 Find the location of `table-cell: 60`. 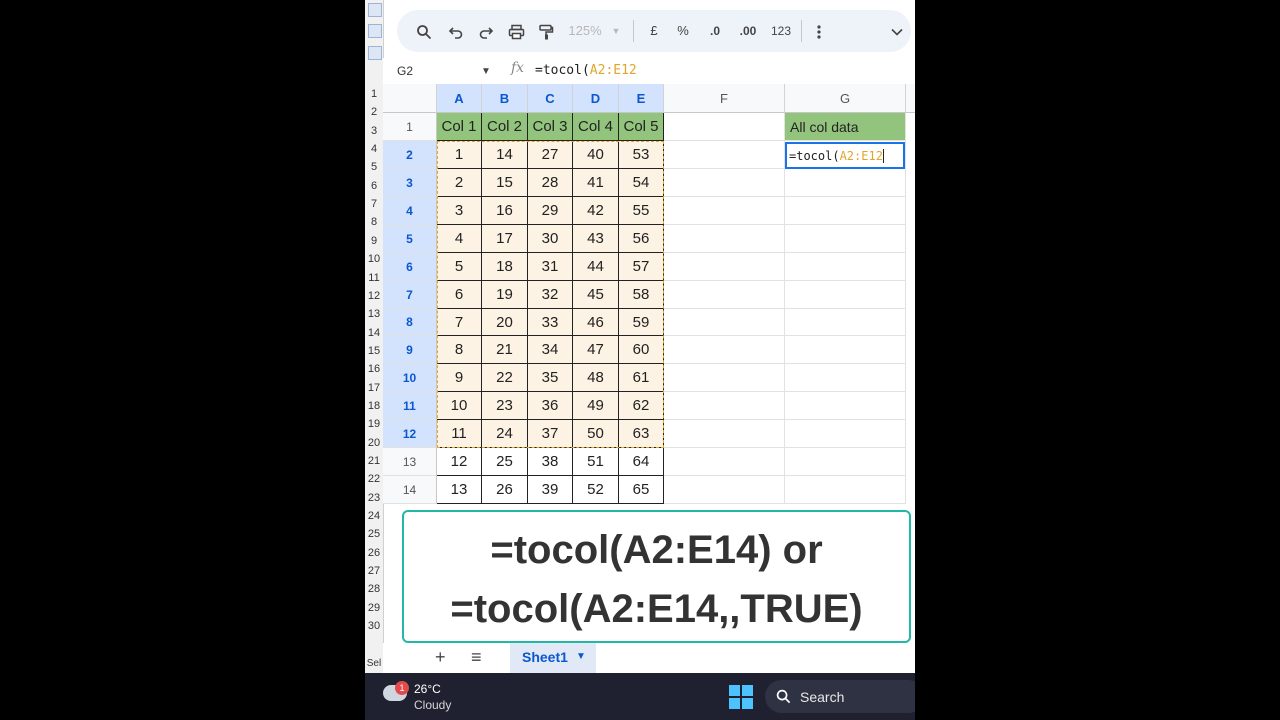

table-cell: 60 is located at coordinates (641, 350).